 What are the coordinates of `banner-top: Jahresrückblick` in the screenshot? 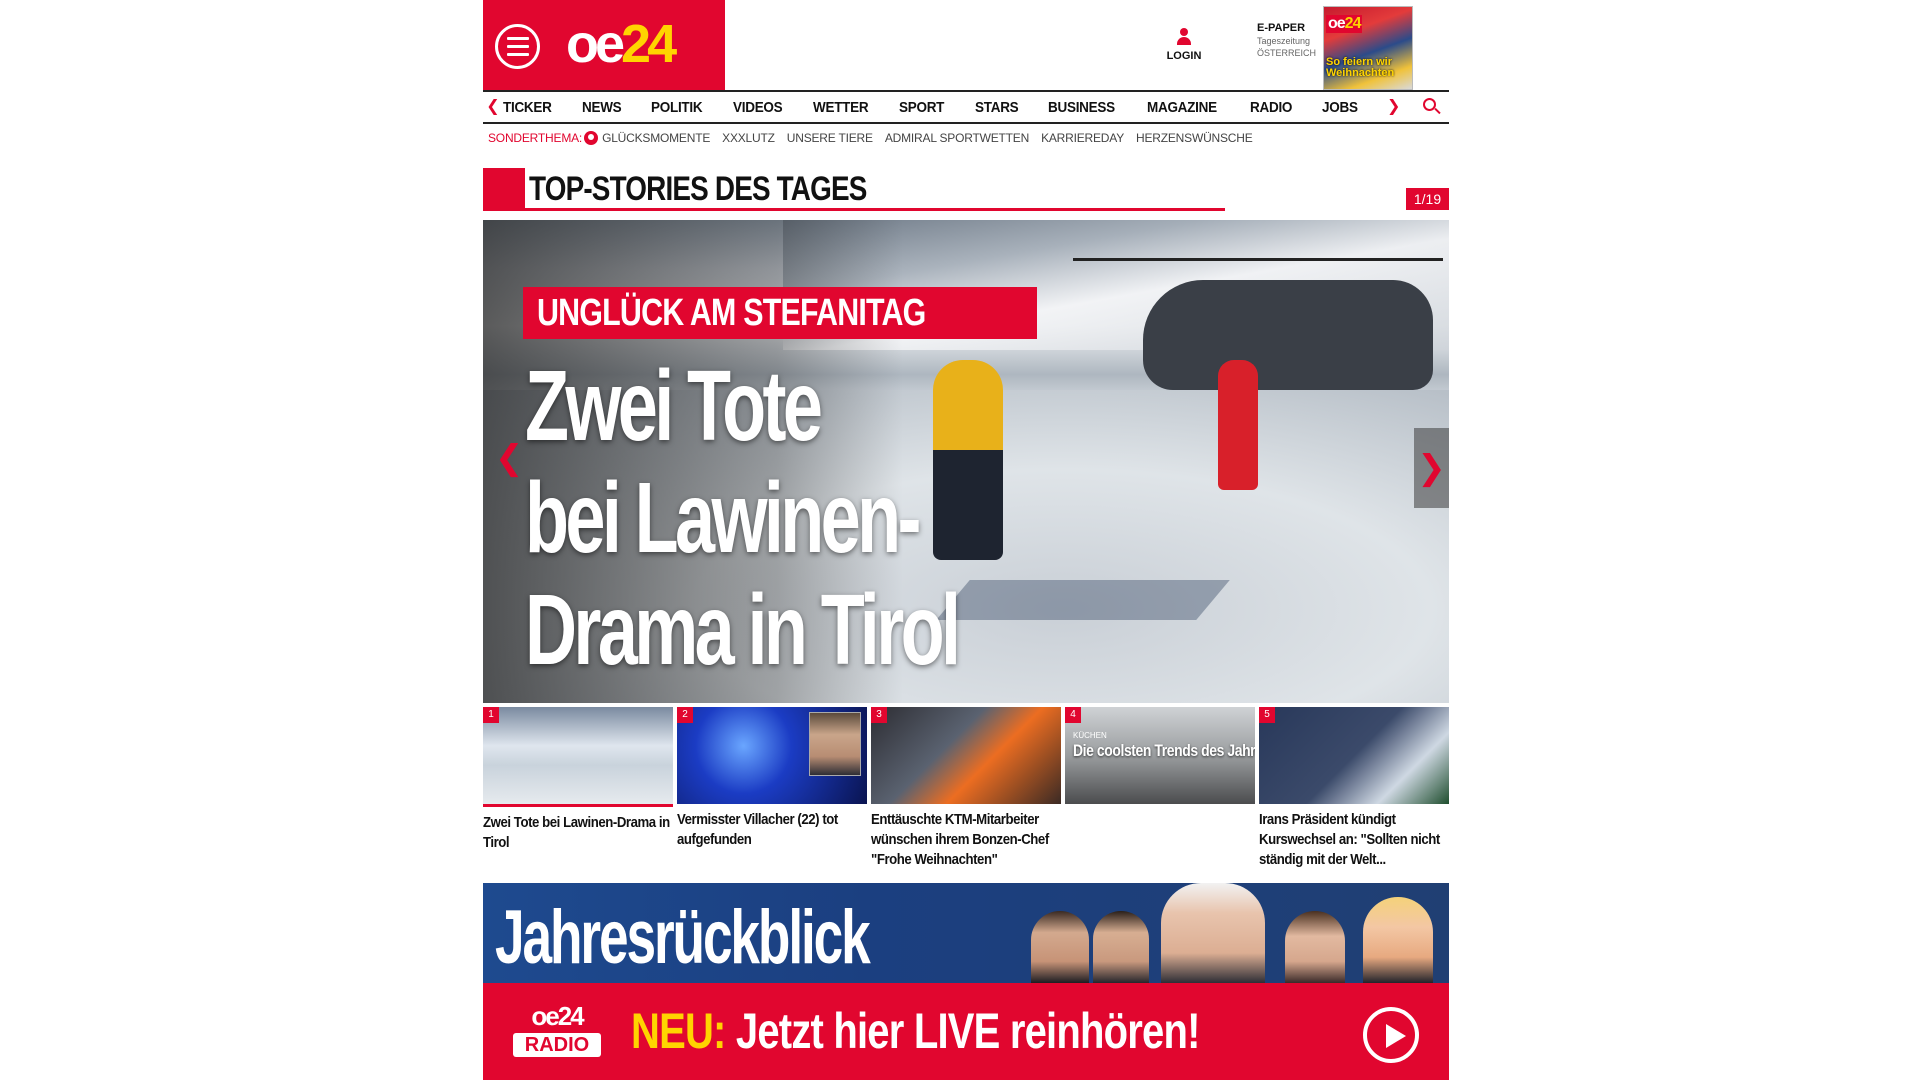 It's located at (966, 933).